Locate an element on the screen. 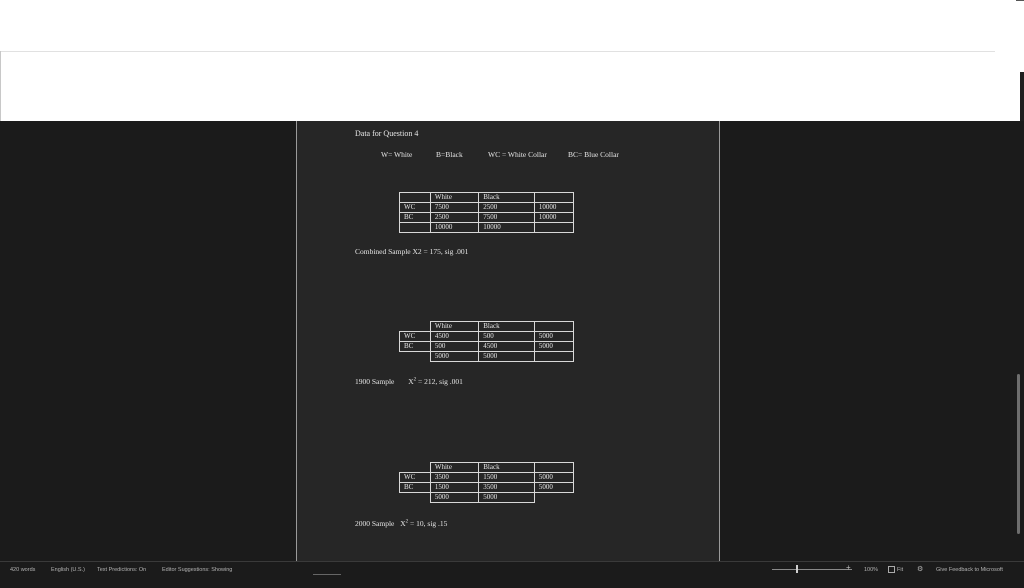 This screenshot has width=1024, height=588. result-stat: = 212, sig .001 is located at coordinates (439, 381).